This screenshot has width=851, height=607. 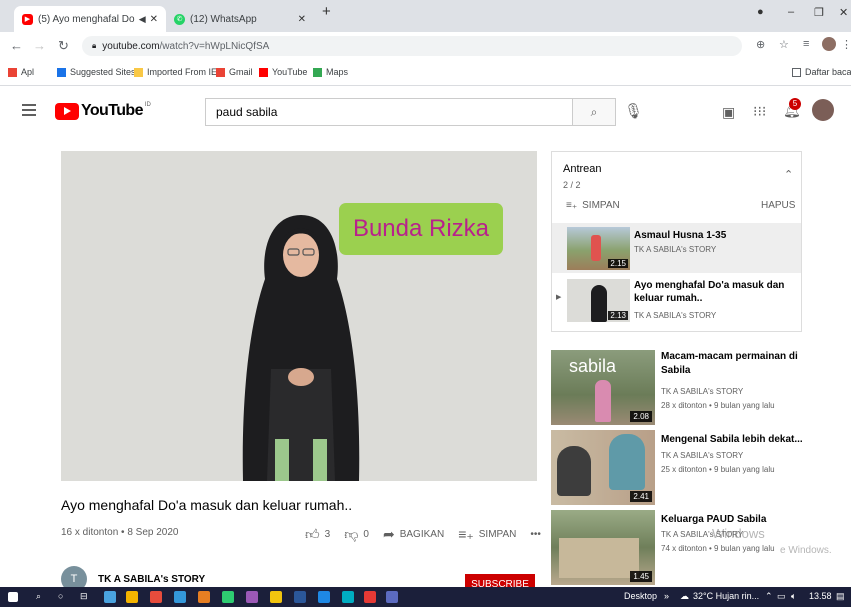 What do you see at coordinates (63, 46) in the screenshot?
I see `reload-icon: ↻` at bounding box center [63, 46].